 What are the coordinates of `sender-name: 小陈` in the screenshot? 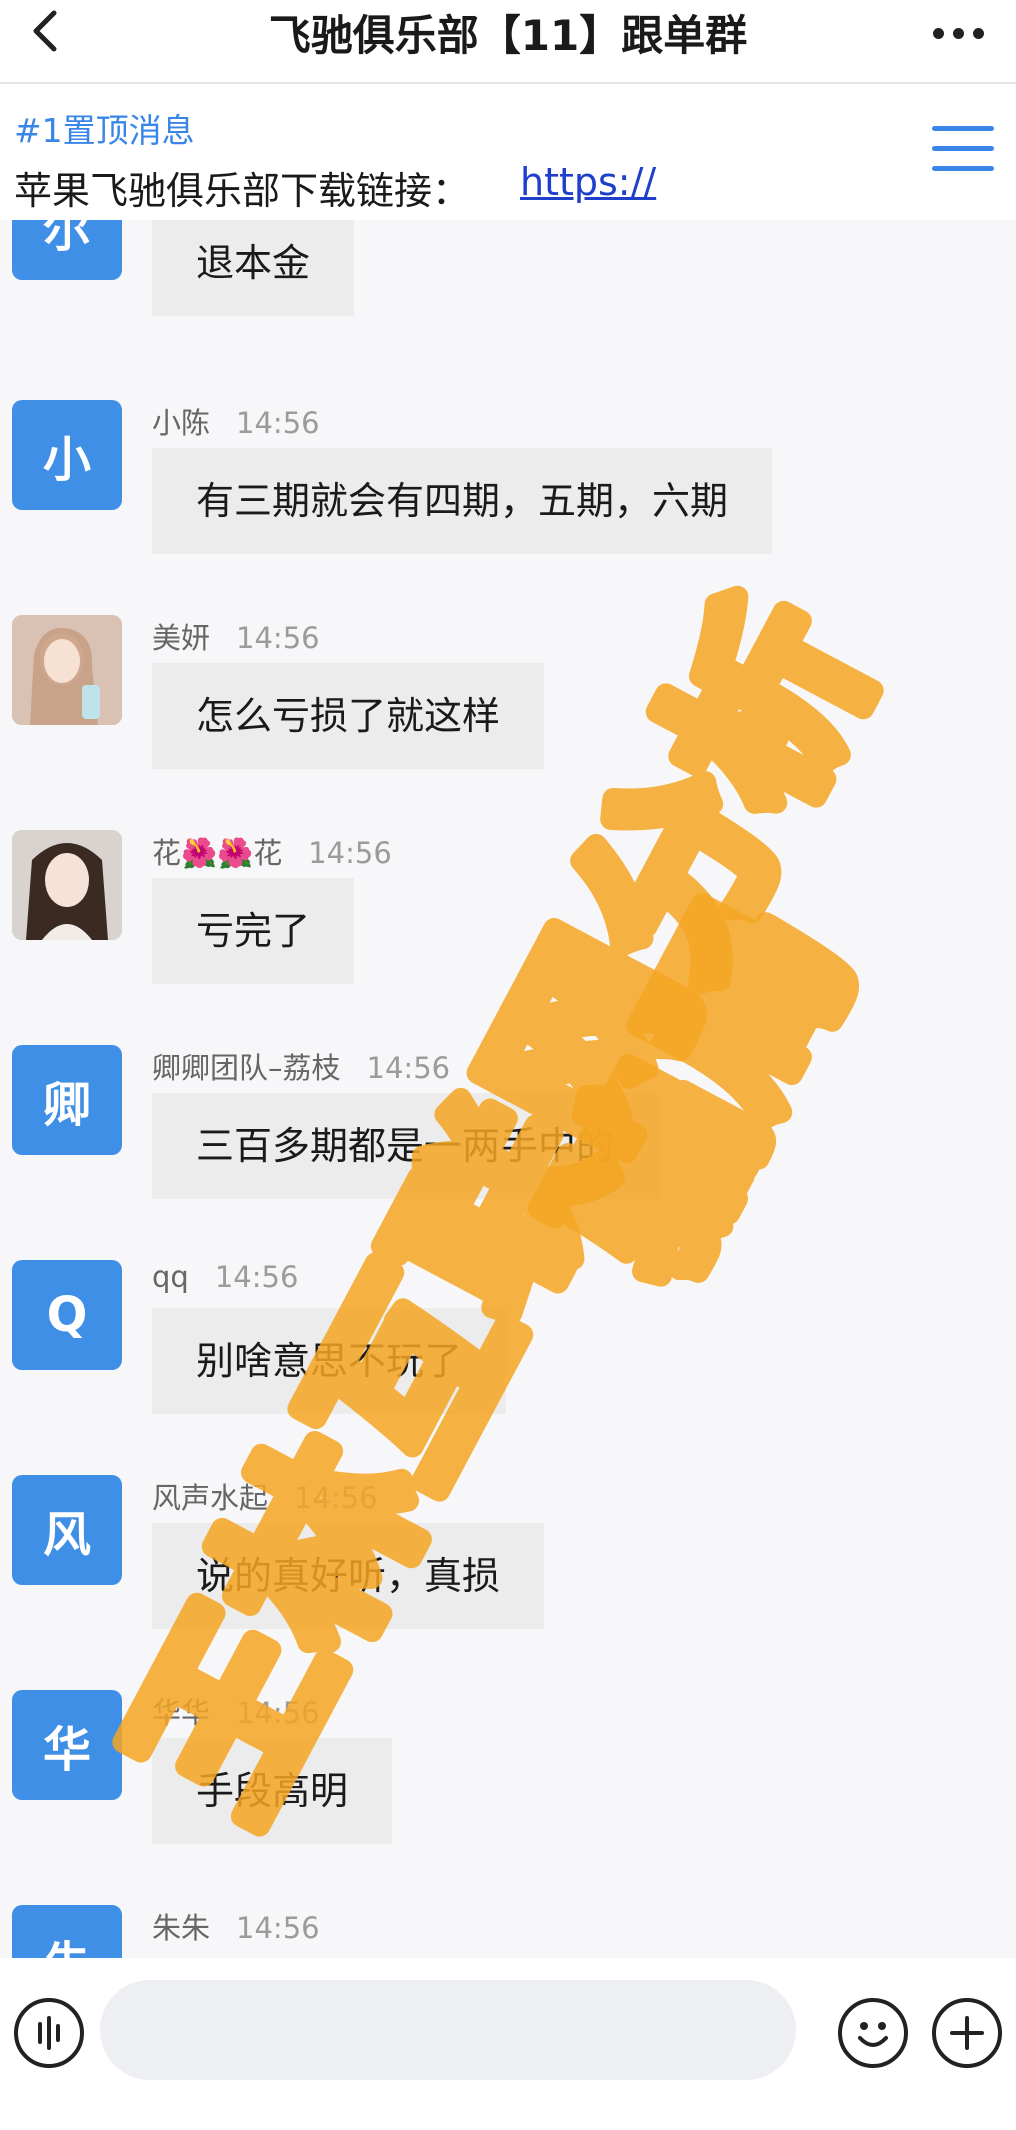 It's located at (181, 423).